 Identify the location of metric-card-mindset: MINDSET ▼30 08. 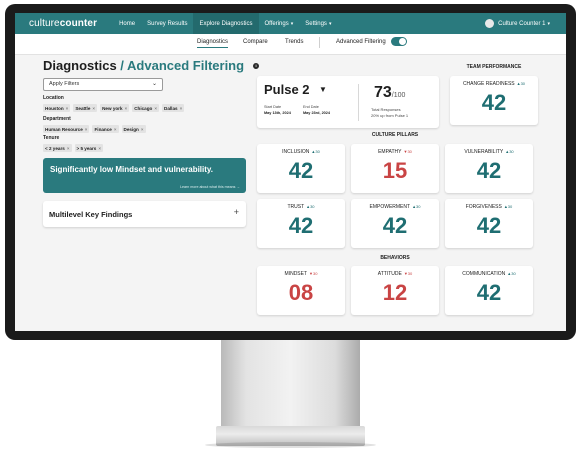
(301, 290).